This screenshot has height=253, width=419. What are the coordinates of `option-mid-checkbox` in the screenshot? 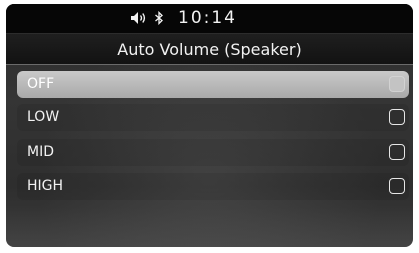 It's located at (397, 152).